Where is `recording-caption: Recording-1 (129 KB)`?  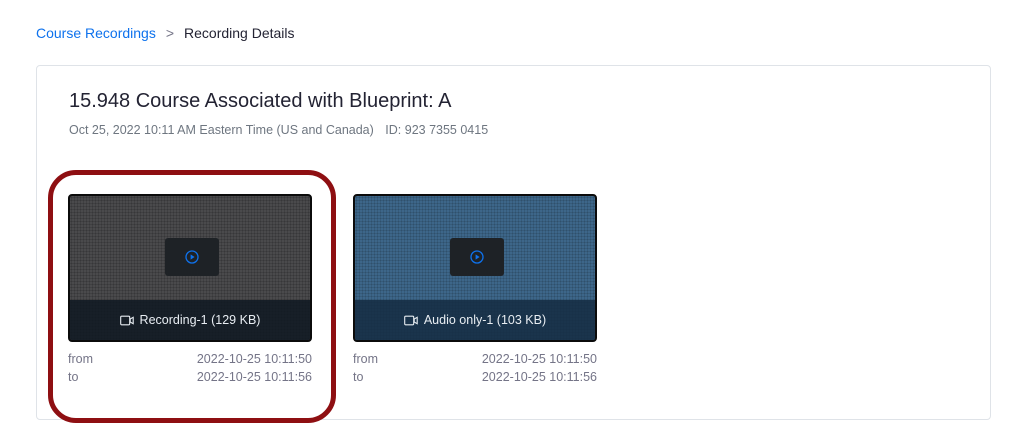 recording-caption: Recording-1 (129 KB) is located at coordinates (190, 320).